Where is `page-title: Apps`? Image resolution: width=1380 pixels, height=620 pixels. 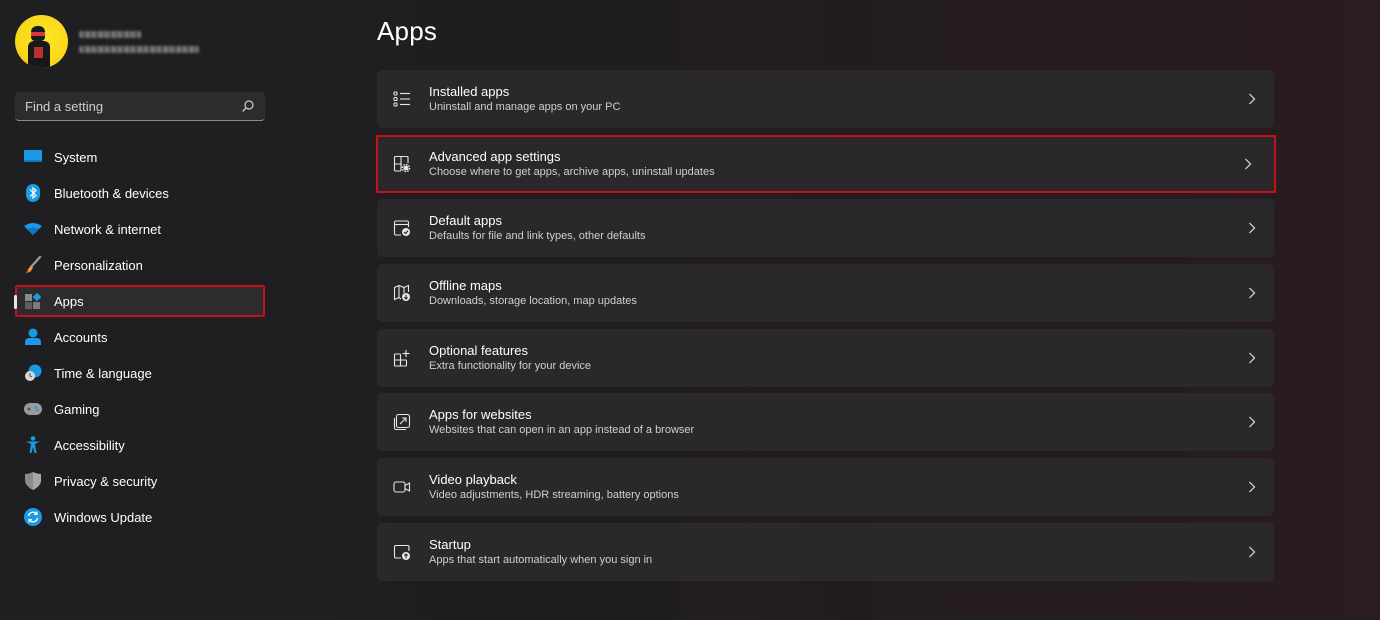 page-title: Apps is located at coordinates (407, 31).